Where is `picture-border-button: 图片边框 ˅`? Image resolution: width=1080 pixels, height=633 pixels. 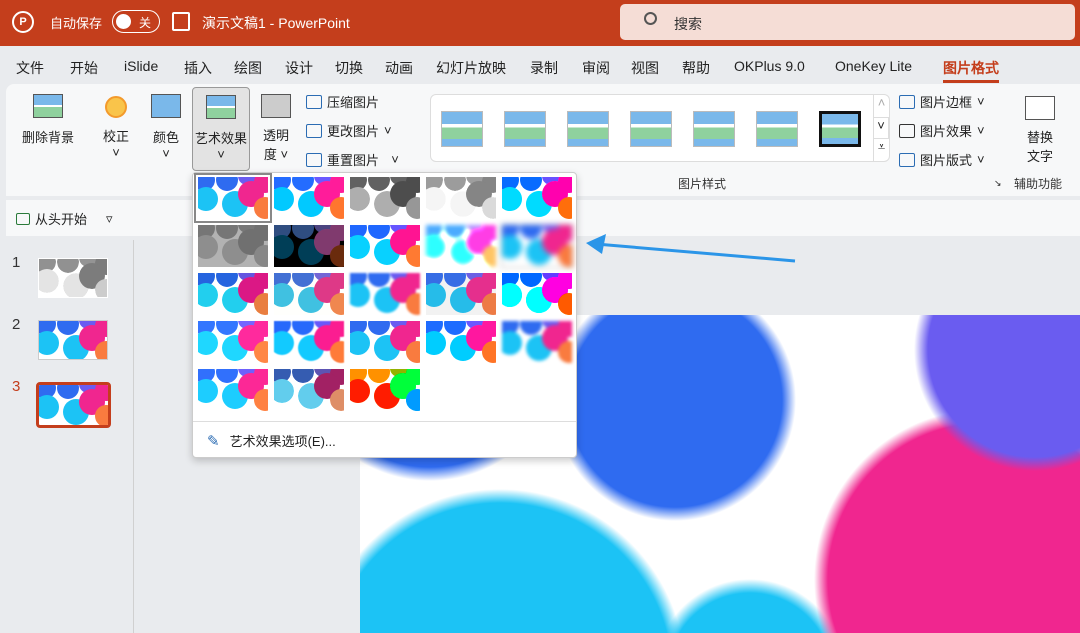 picture-border-button: 图片边框 ˅ is located at coordinates (942, 101).